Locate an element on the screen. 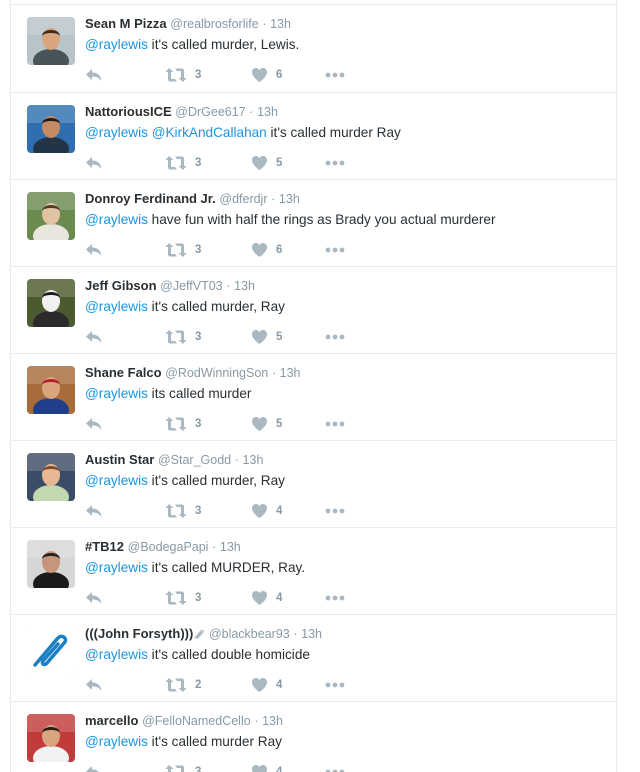 Image resolution: width=640 pixels, height=772 pixels. retweet-icon is located at coordinates (176, 163).